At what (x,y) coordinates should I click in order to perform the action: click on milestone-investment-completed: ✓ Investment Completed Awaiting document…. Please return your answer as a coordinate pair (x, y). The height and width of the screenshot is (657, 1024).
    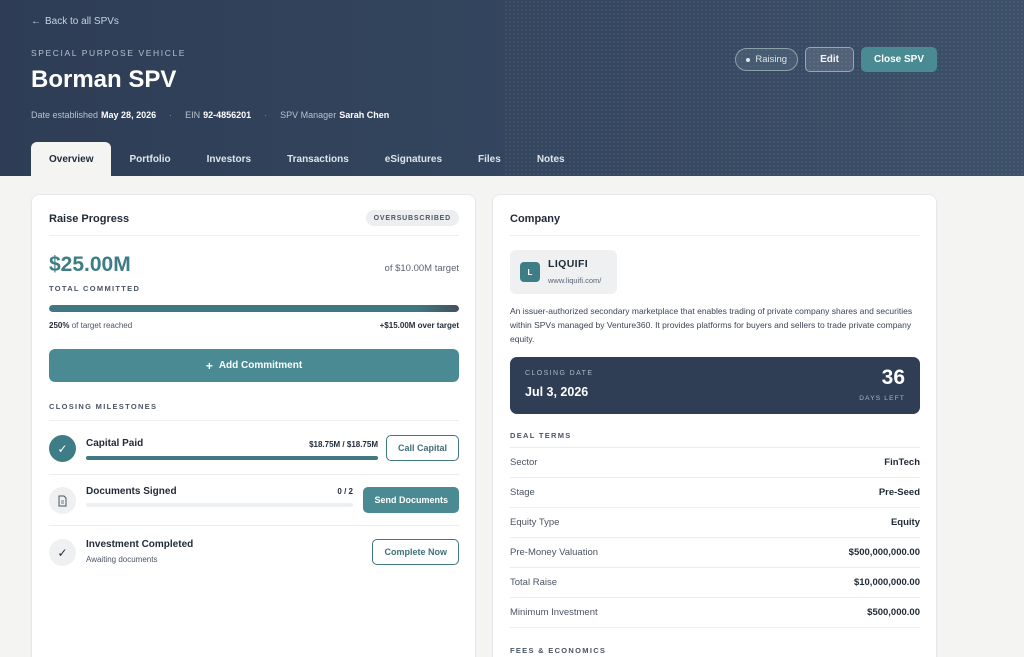
    Looking at the image, I should click on (254, 552).